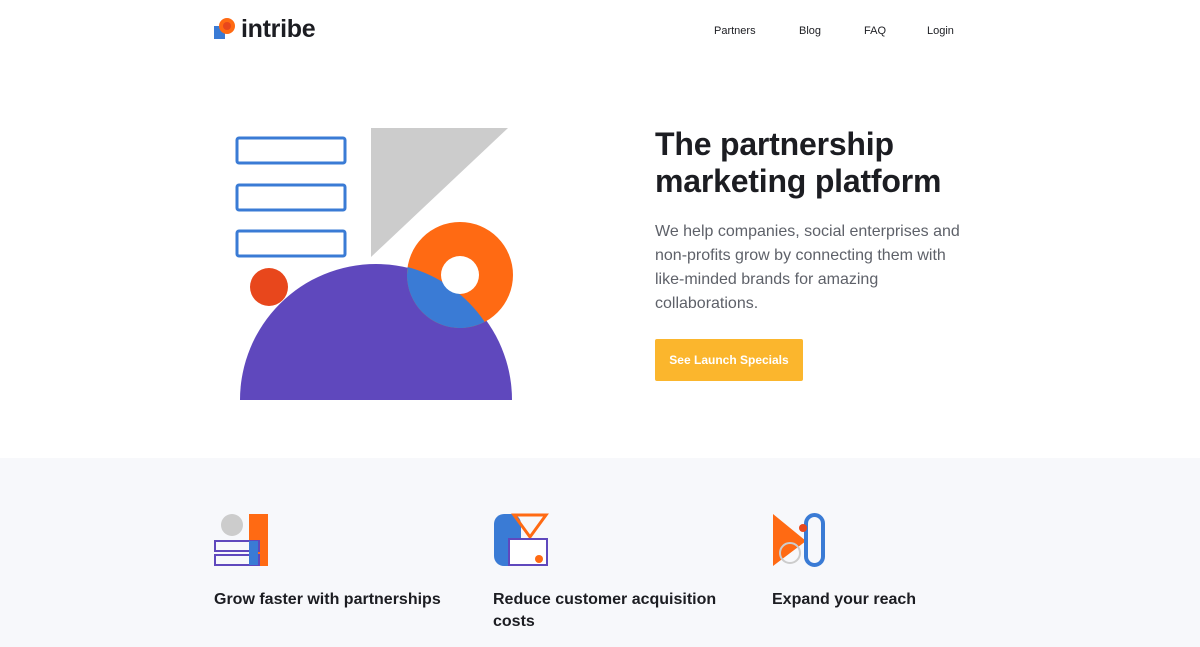  What do you see at coordinates (729, 360) in the screenshot?
I see `see-launch-specials-button: See Launch Specials` at bounding box center [729, 360].